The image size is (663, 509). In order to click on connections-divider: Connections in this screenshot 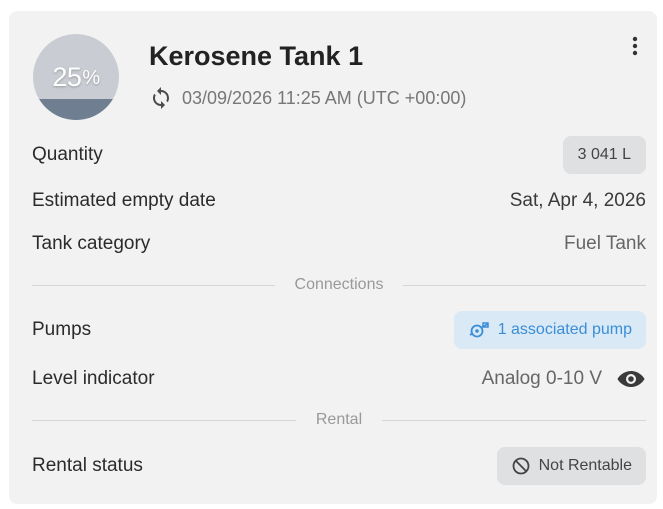, I will do `click(339, 285)`.